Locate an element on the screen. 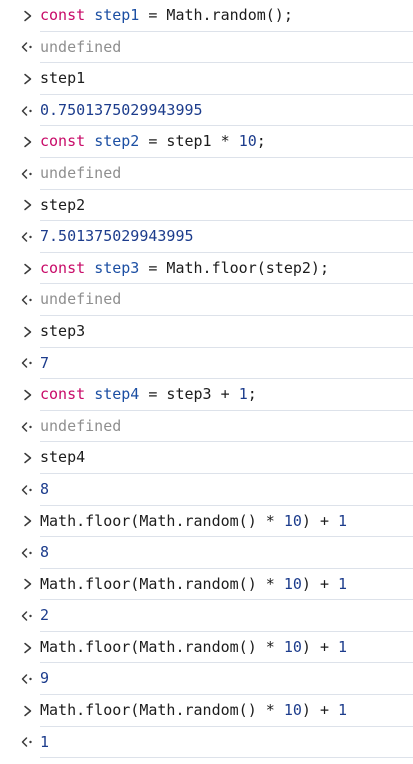 This screenshot has width=413, height=764. console-output-row: 7.501375029943995 is located at coordinates (206, 237).